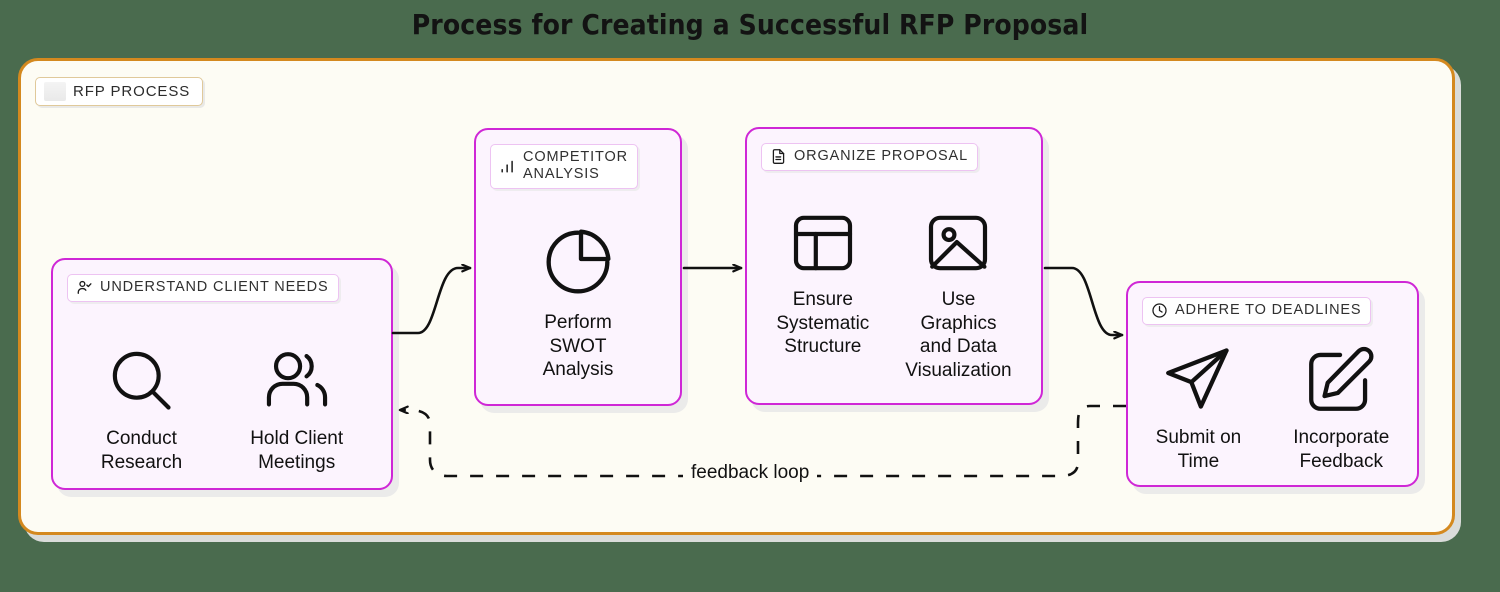 The image size is (1500, 592). I want to click on item-label: Incorporate Feedback, so click(1341, 449).